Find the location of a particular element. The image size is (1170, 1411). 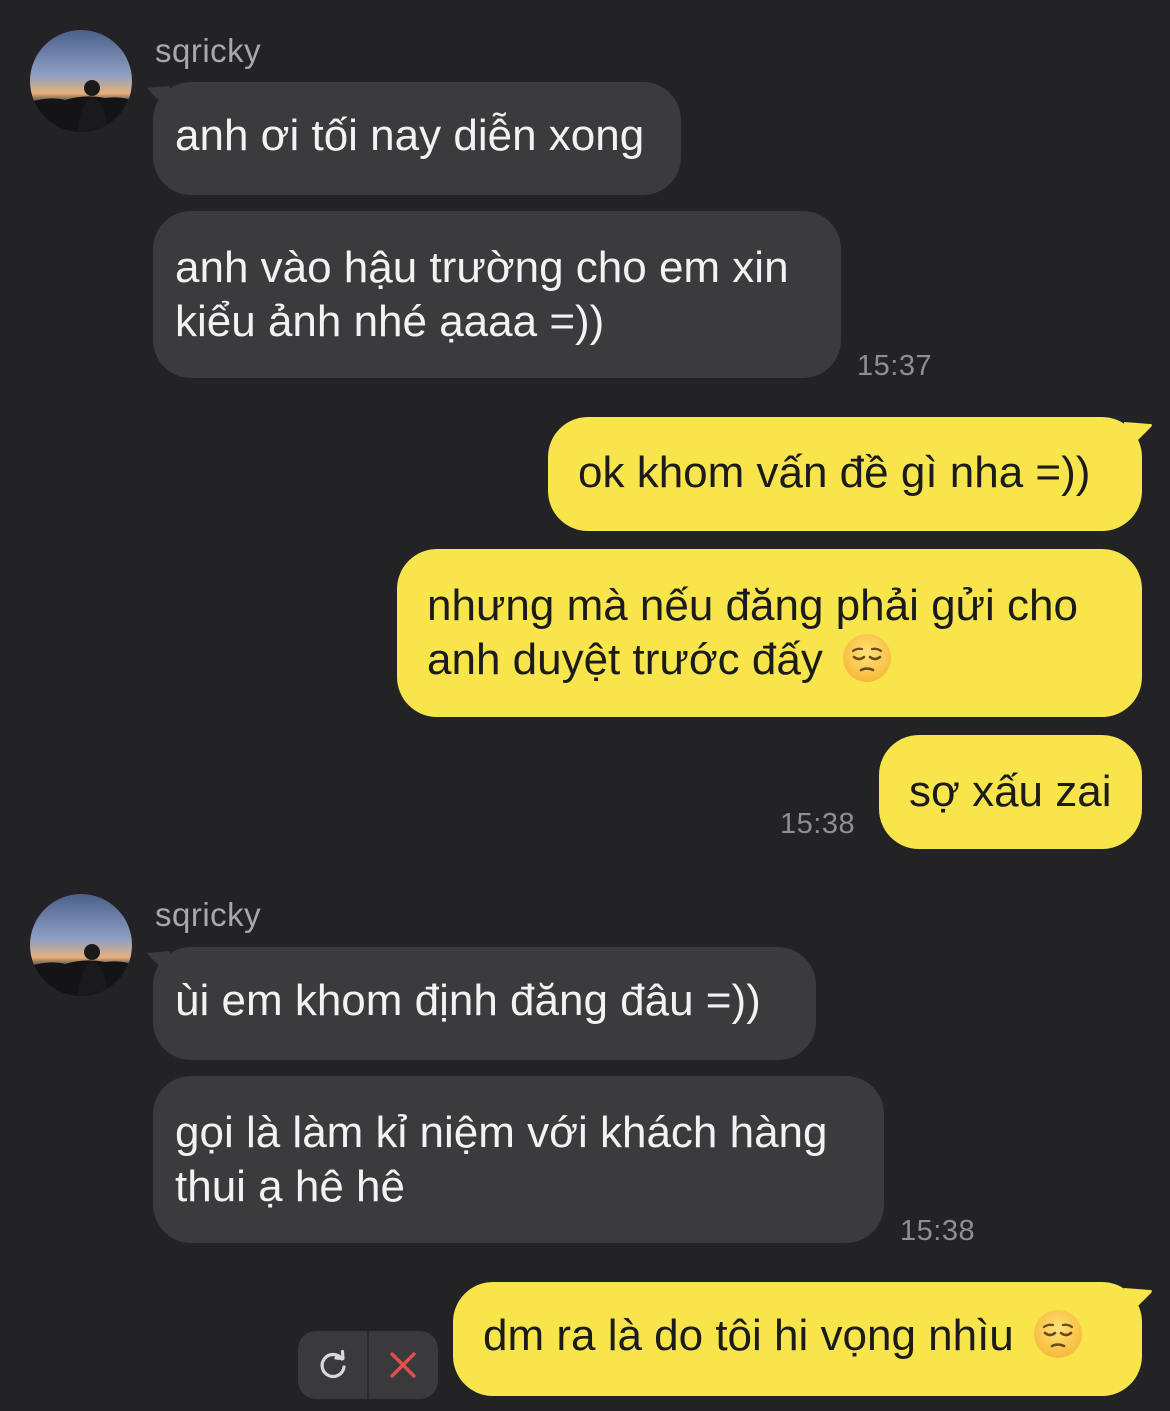

message-text: anh vào hậu trường cho em xin is located at coordinates (482, 267).